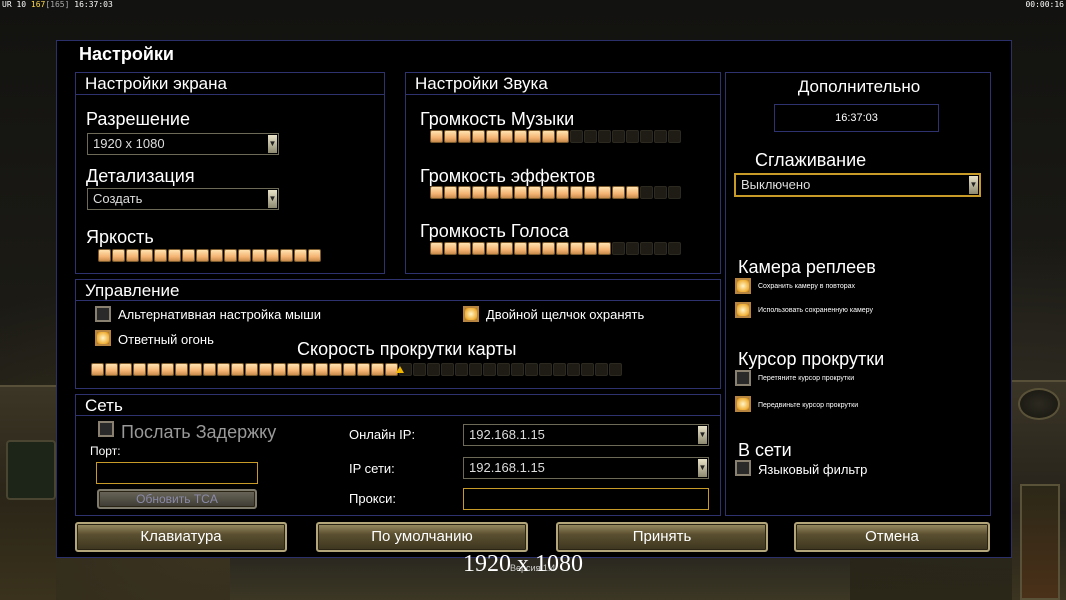 The image size is (1066, 600). I want to click on replay-save-checkbox, so click(743, 286).